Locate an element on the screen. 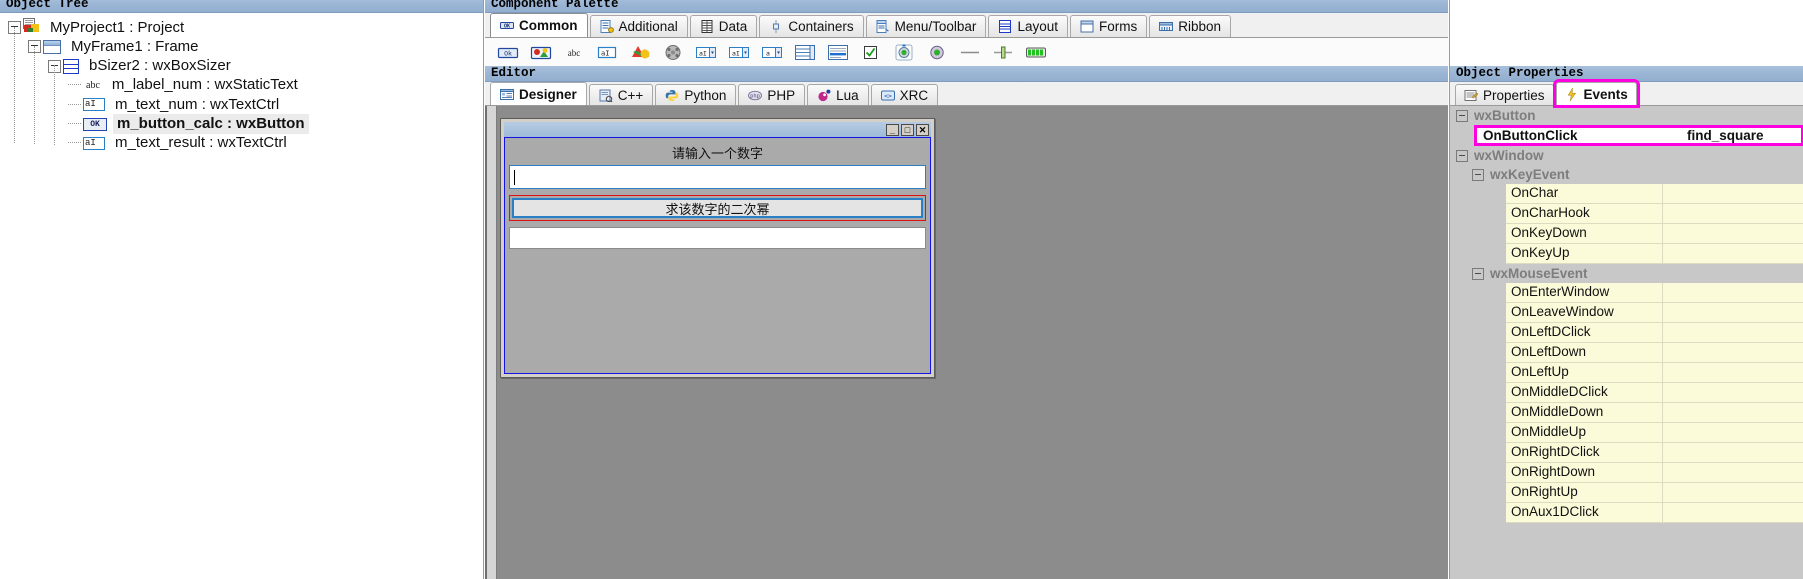  event-row-OnLeftDClick: OnLeftDClick is located at coordinates (1654, 333).